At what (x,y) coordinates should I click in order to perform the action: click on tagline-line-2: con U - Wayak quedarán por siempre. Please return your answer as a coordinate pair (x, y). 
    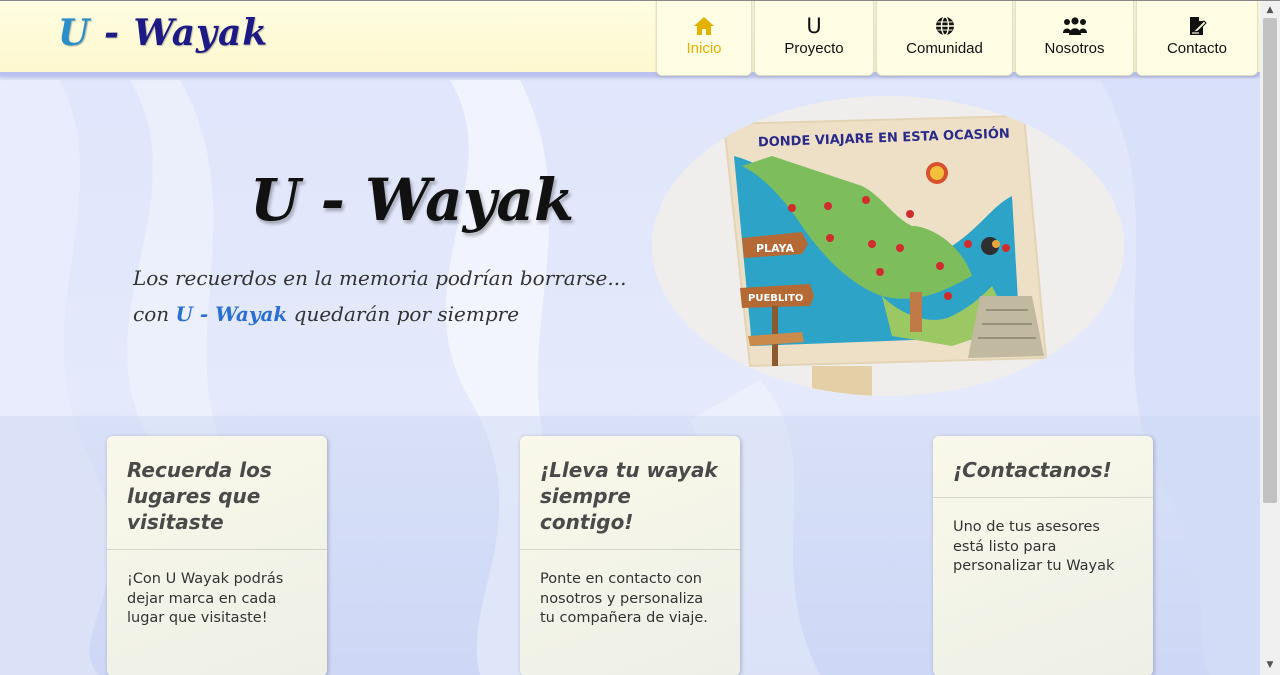
    Looking at the image, I should click on (379, 314).